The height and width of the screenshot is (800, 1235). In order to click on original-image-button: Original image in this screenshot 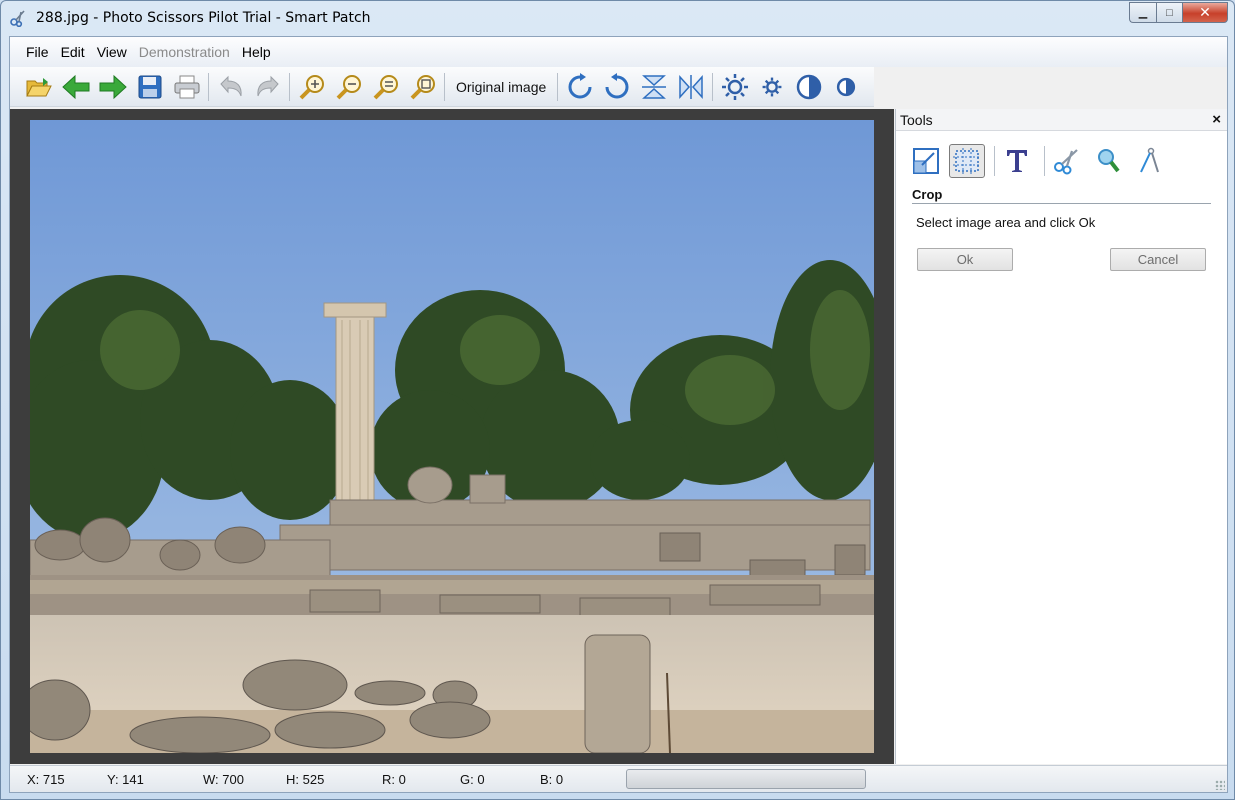, I will do `click(501, 87)`.